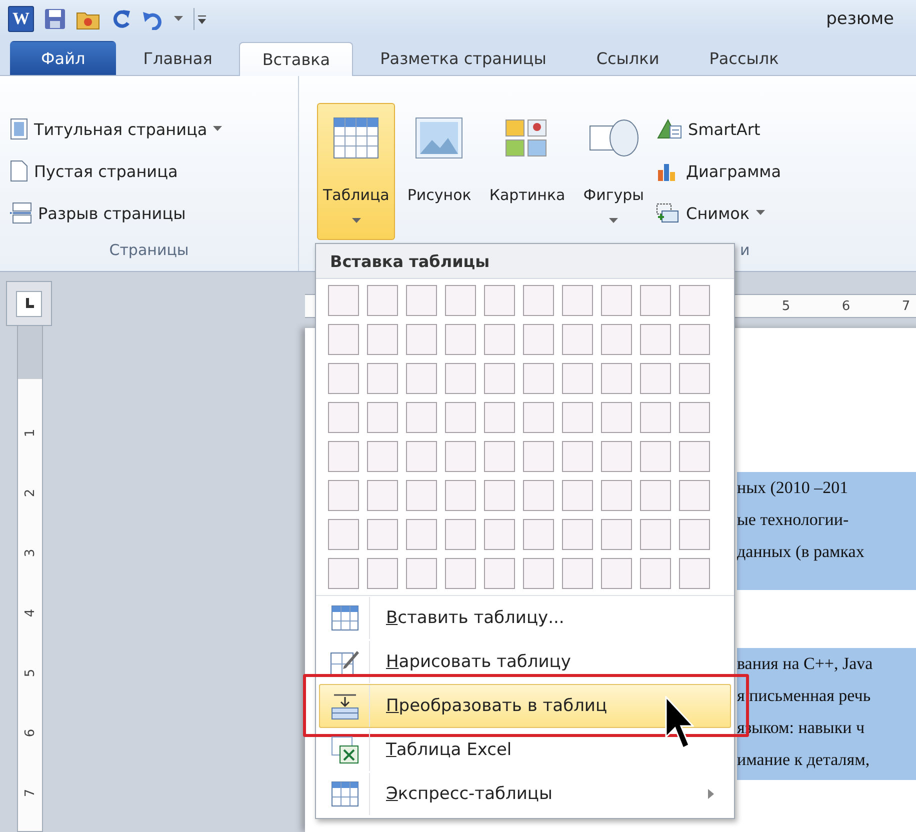 This screenshot has height=832, width=916. What do you see at coordinates (55, 19) in the screenshot?
I see `save-icon` at bounding box center [55, 19].